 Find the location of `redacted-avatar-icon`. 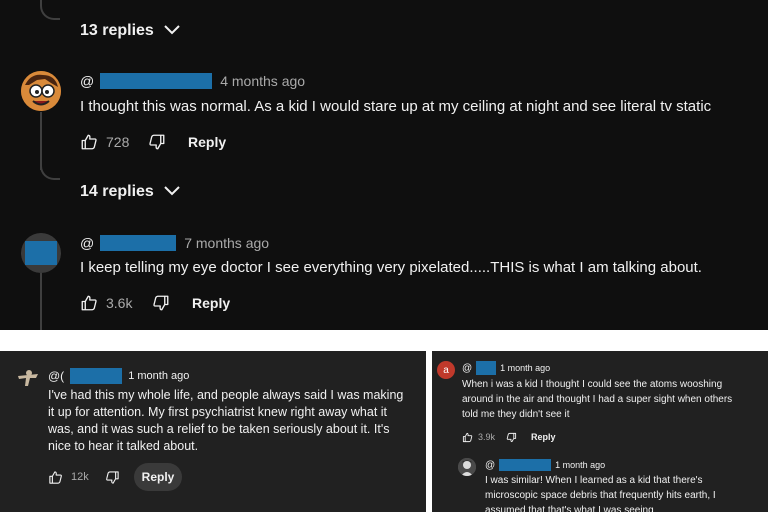

redacted-avatar-icon is located at coordinates (41, 253).